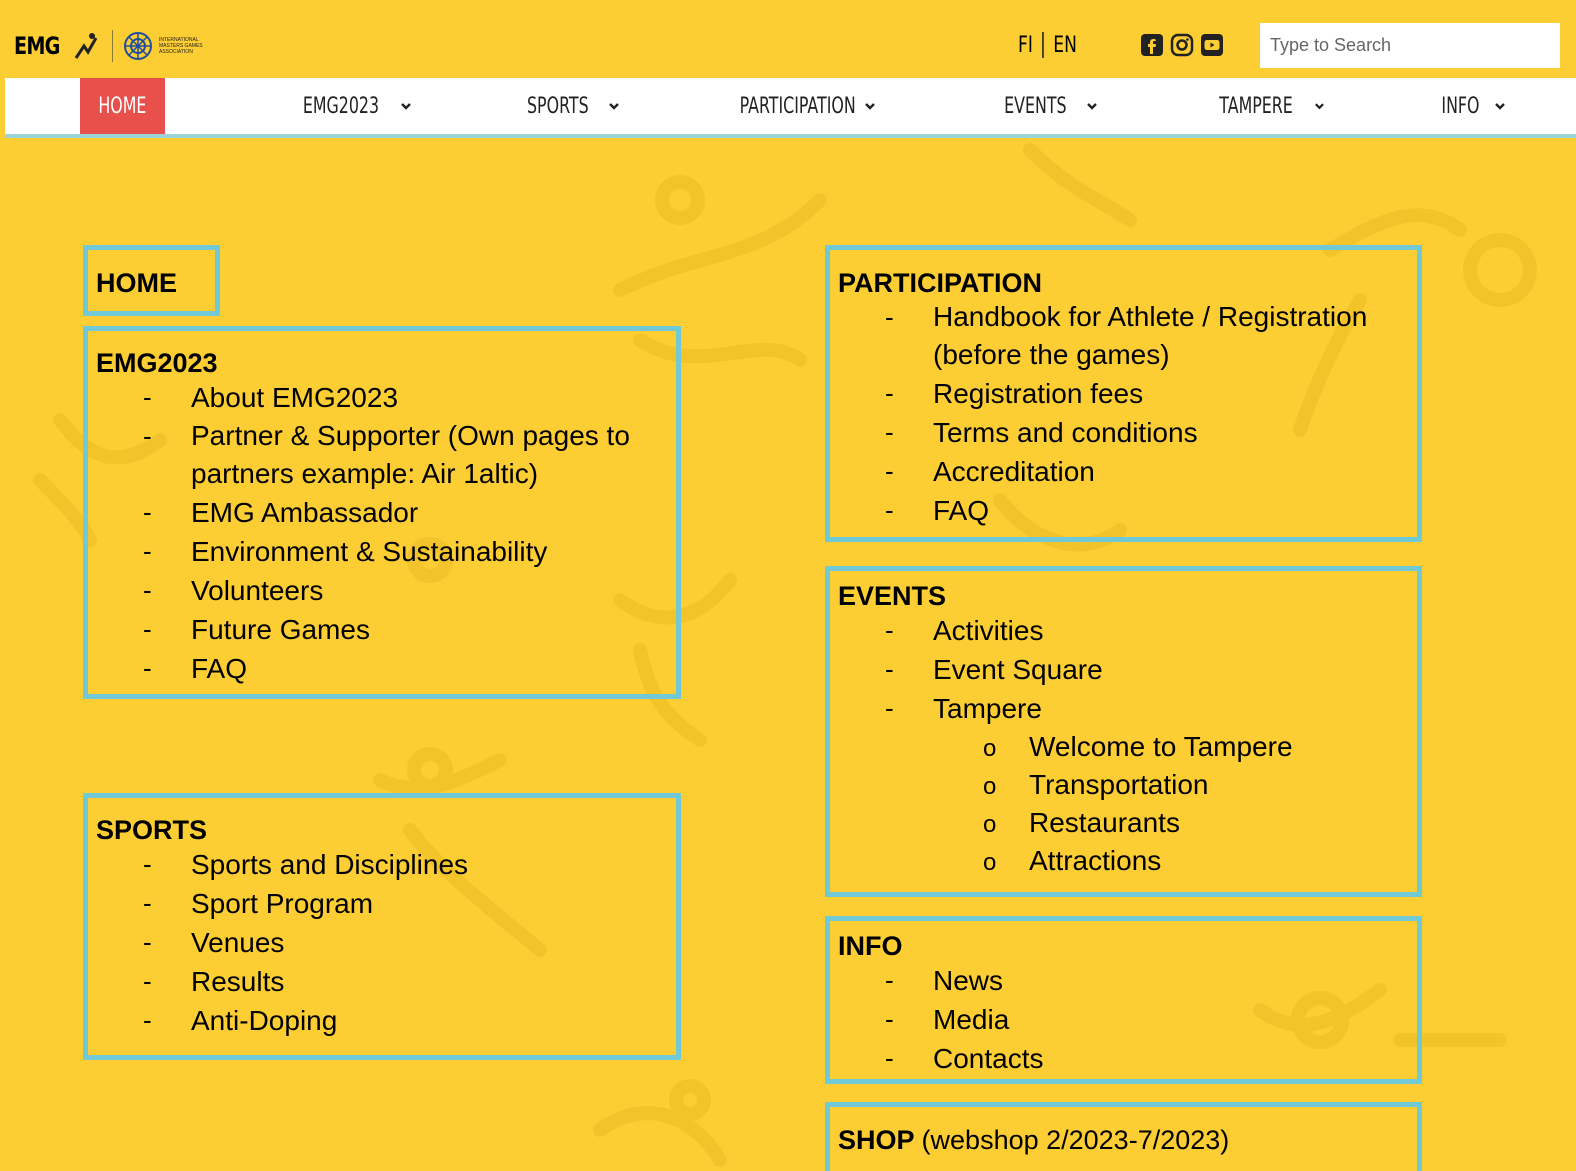 The height and width of the screenshot is (1171, 1576). What do you see at coordinates (1127, 1058) in the screenshot?
I see `list-item: - Contacts` at bounding box center [1127, 1058].